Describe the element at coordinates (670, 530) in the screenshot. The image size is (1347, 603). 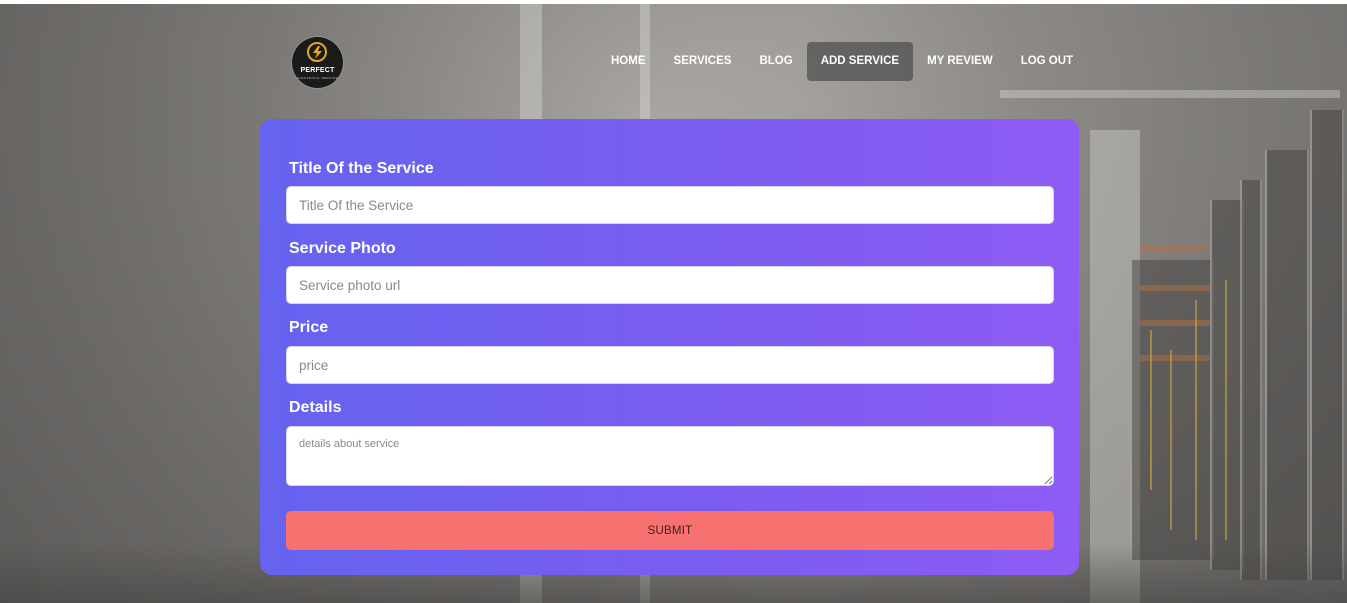
I see `submit-button: SUBMIT` at that location.